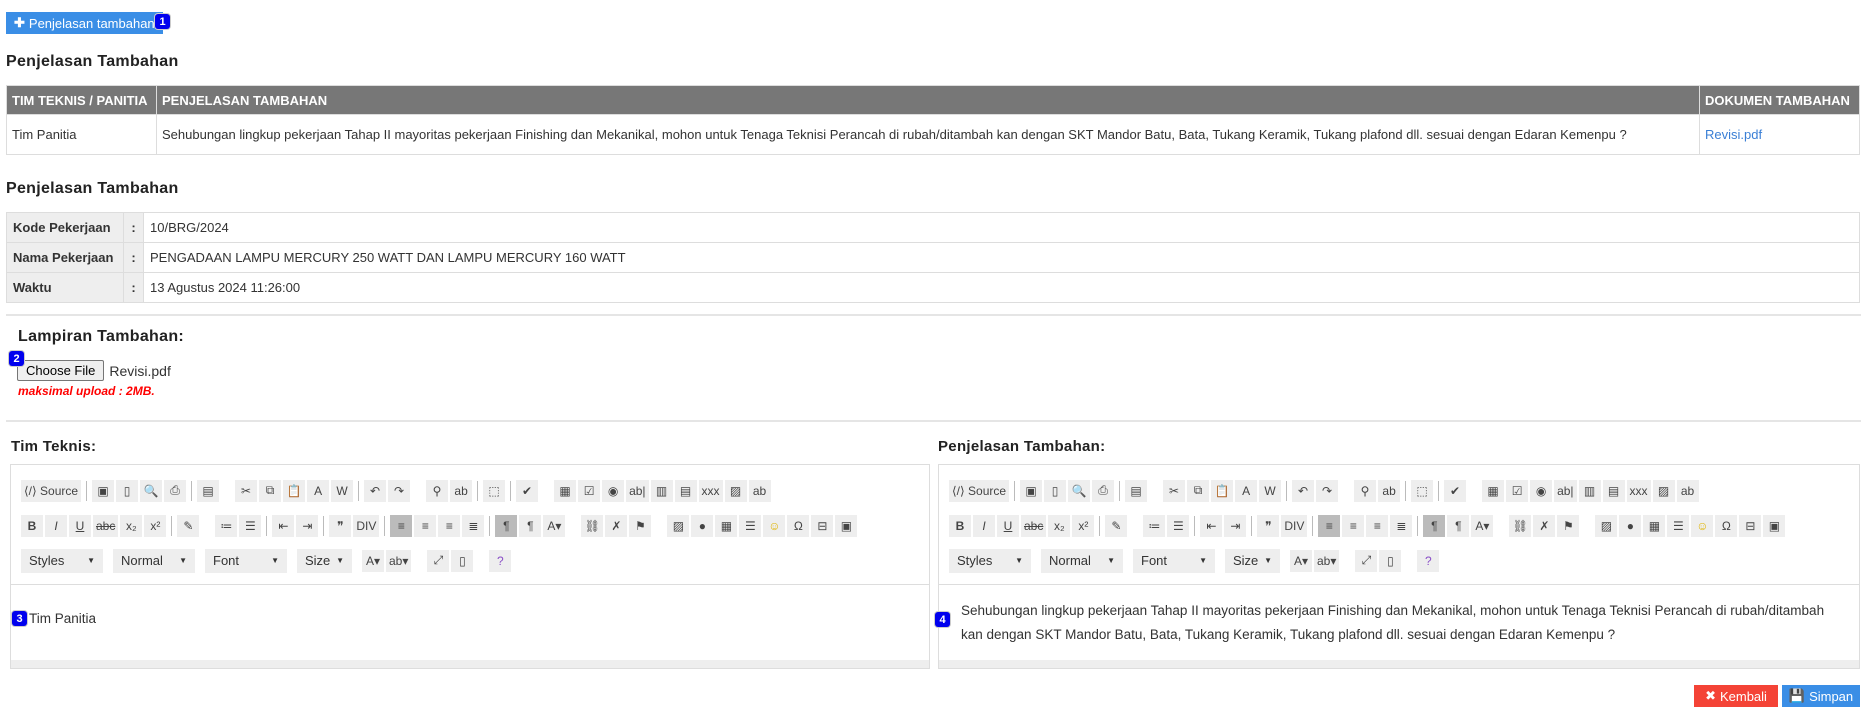 This screenshot has height=723, width=1861. What do you see at coordinates (1353, 525) in the screenshot?
I see `align-center-icon: ≡` at bounding box center [1353, 525].